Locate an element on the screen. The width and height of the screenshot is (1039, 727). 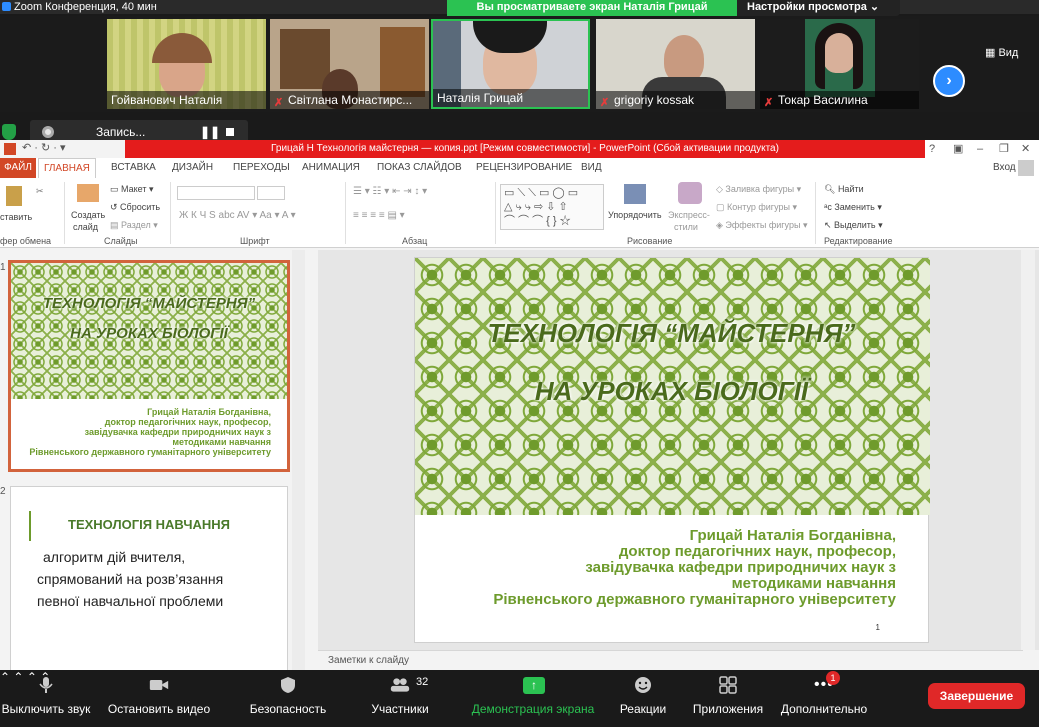
shape-fill-button: ◇ Заливка фигуры ▾ is located at coordinates (758, 189).